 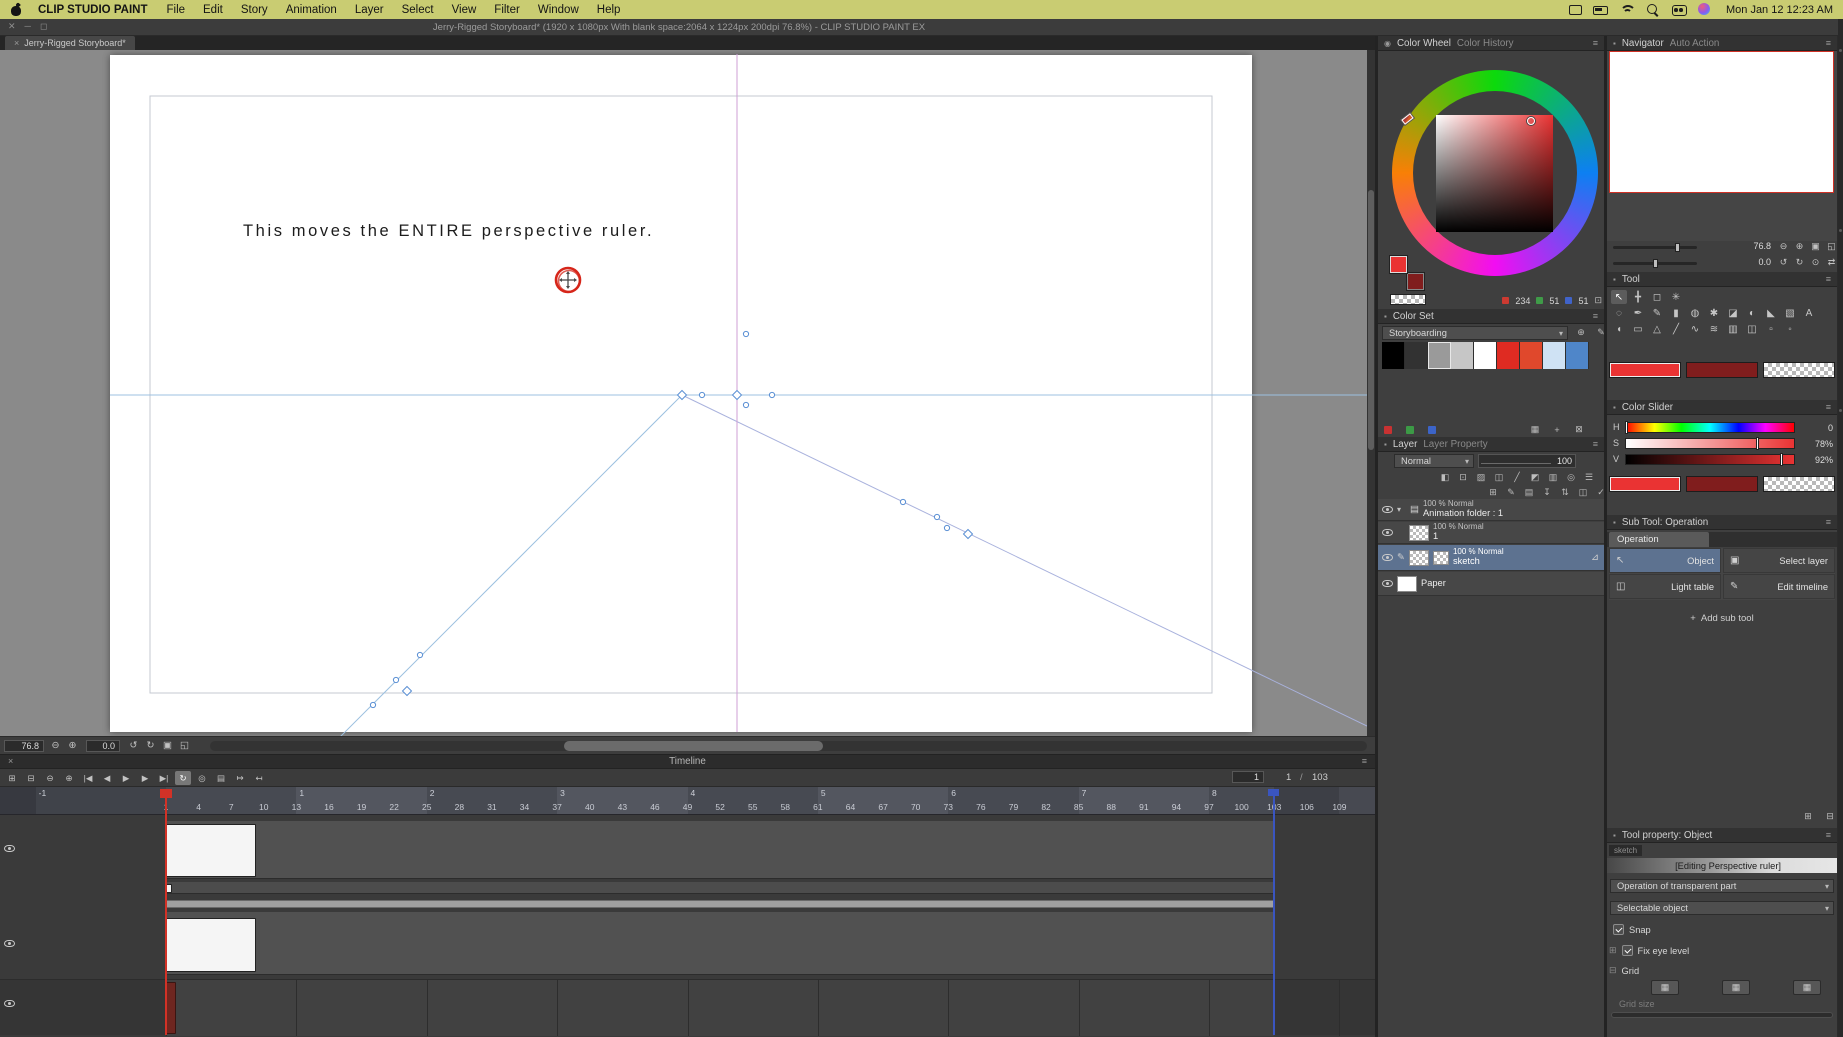 What do you see at coordinates (213, 10) in the screenshot?
I see `menu-edit: Edit` at bounding box center [213, 10].